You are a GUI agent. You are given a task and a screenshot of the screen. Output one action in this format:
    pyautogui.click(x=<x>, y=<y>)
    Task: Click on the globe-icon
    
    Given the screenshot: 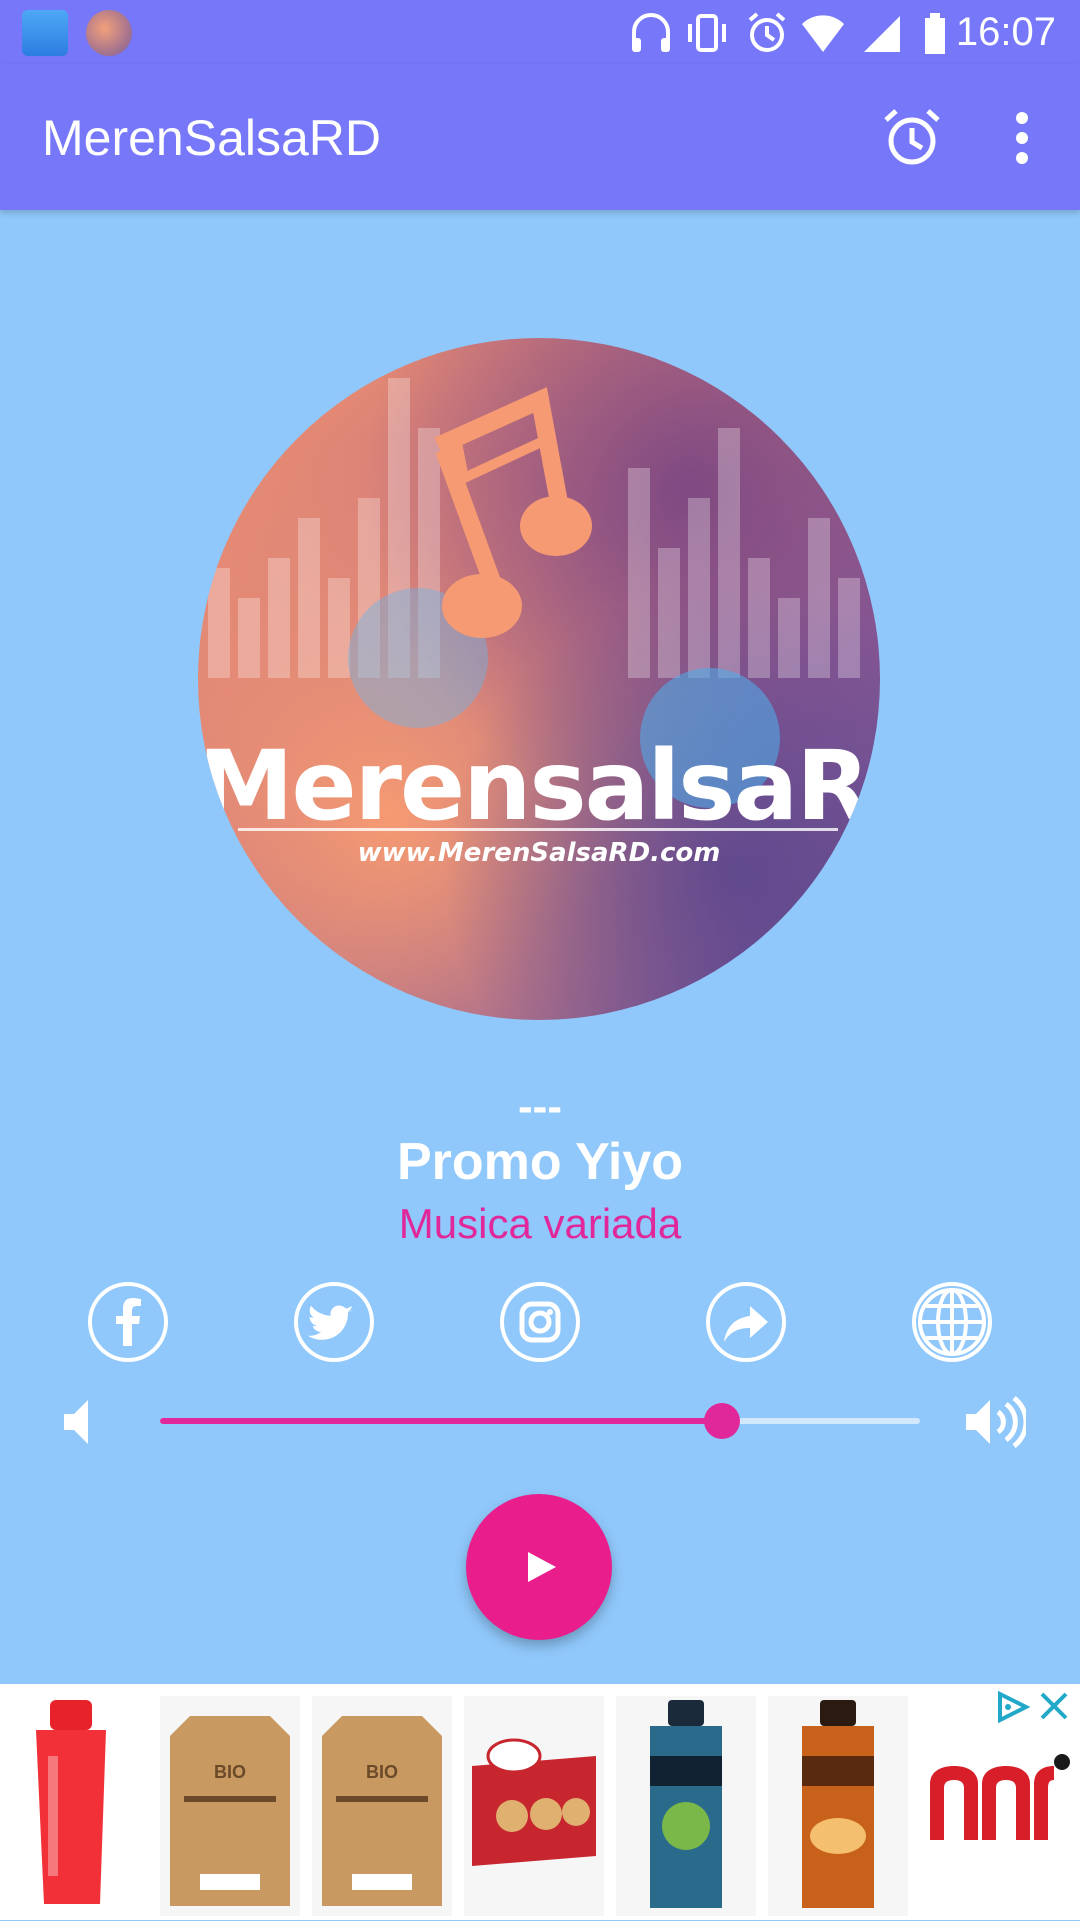 What is the action you would take?
    pyautogui.click(x=952, y=1322)
    